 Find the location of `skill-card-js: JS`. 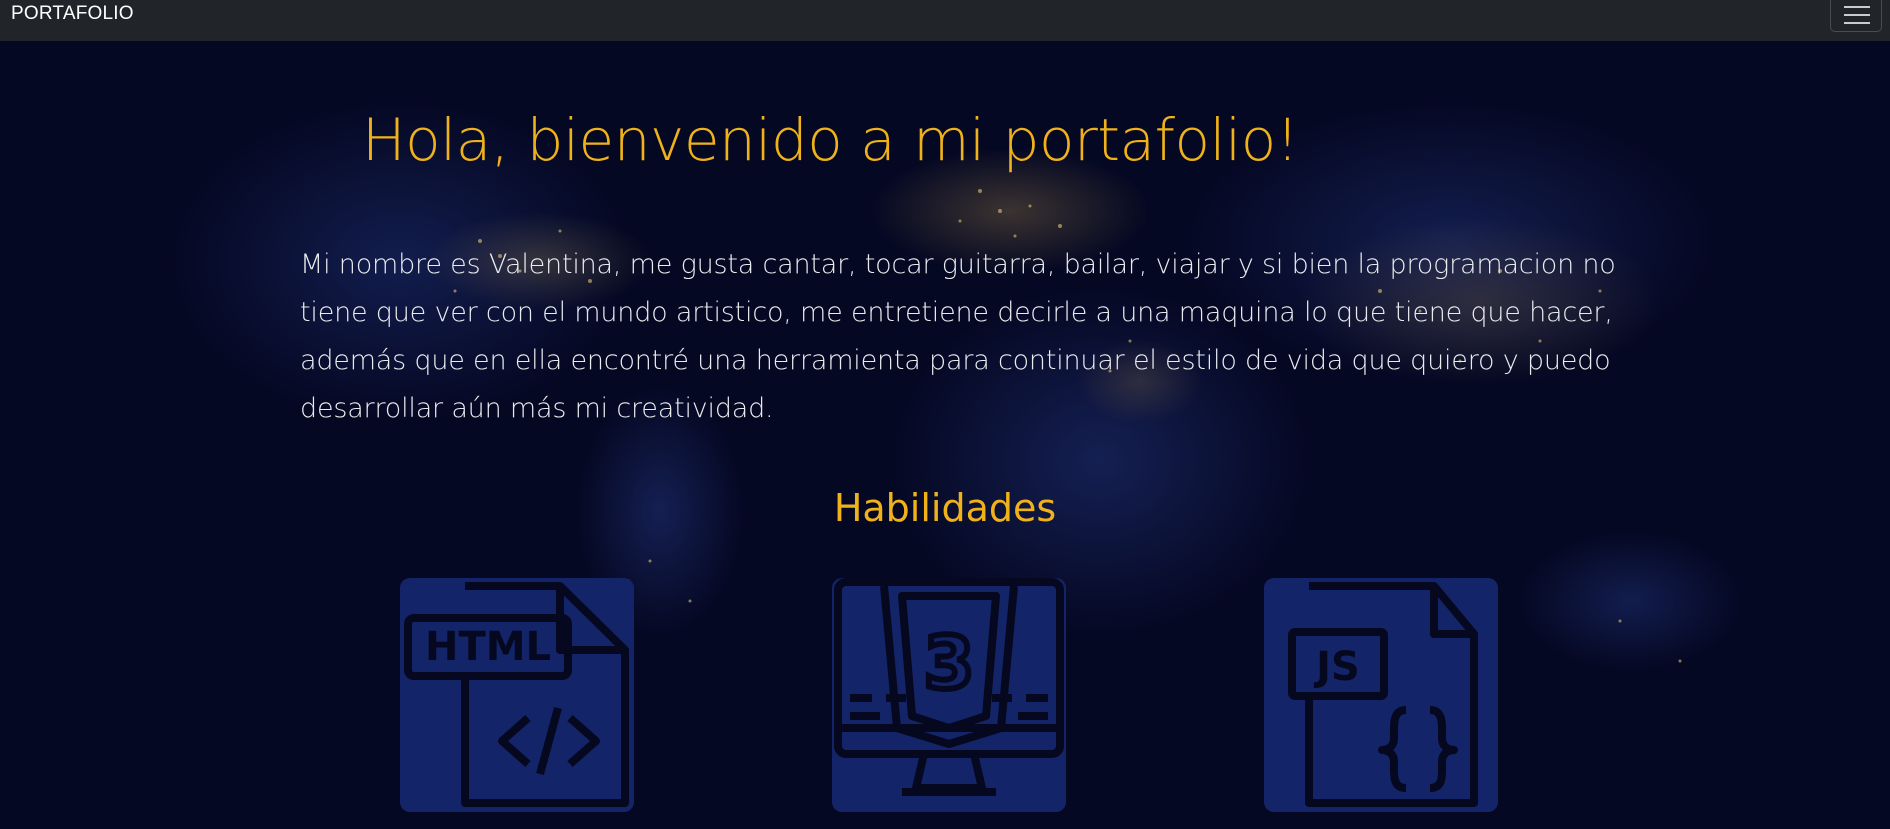

skill-card-js: JS is located at coordinates (1381, 695).